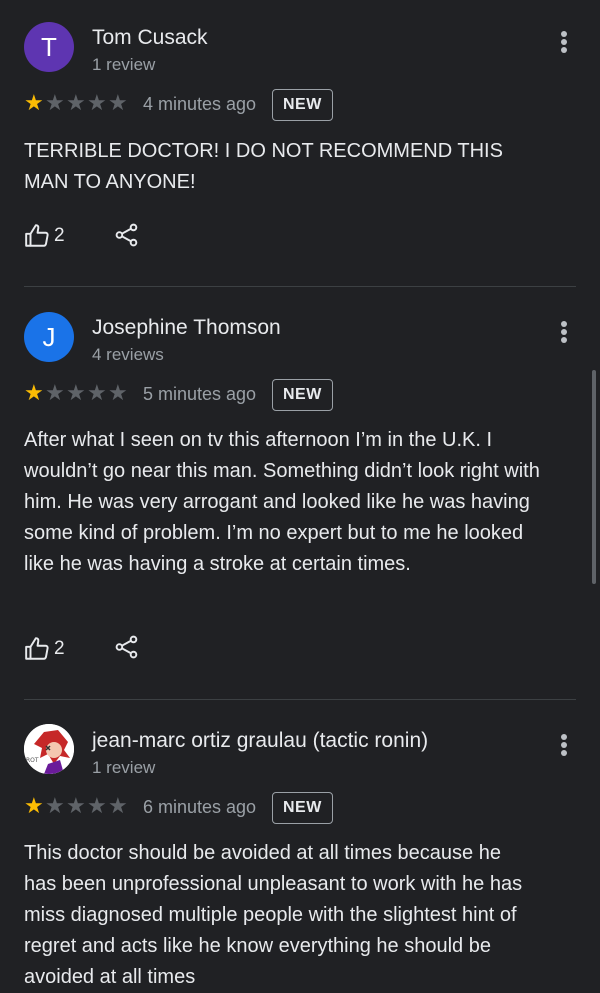 This screenshot has height=993, width=600. I want to click on avatar: ROT, so click(49, 749).